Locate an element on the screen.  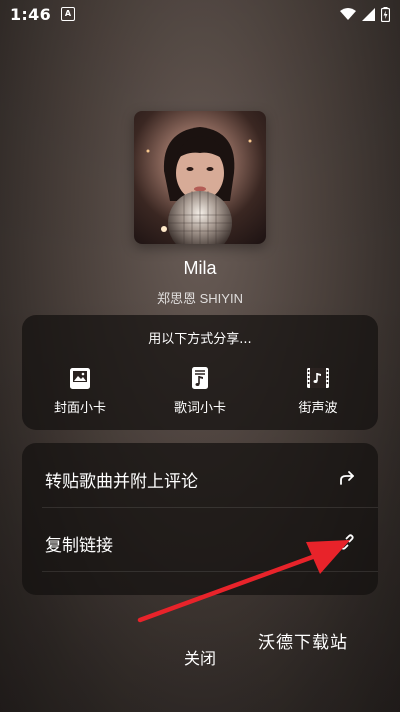
street-voice-icon is located at coordinates (318, 378).